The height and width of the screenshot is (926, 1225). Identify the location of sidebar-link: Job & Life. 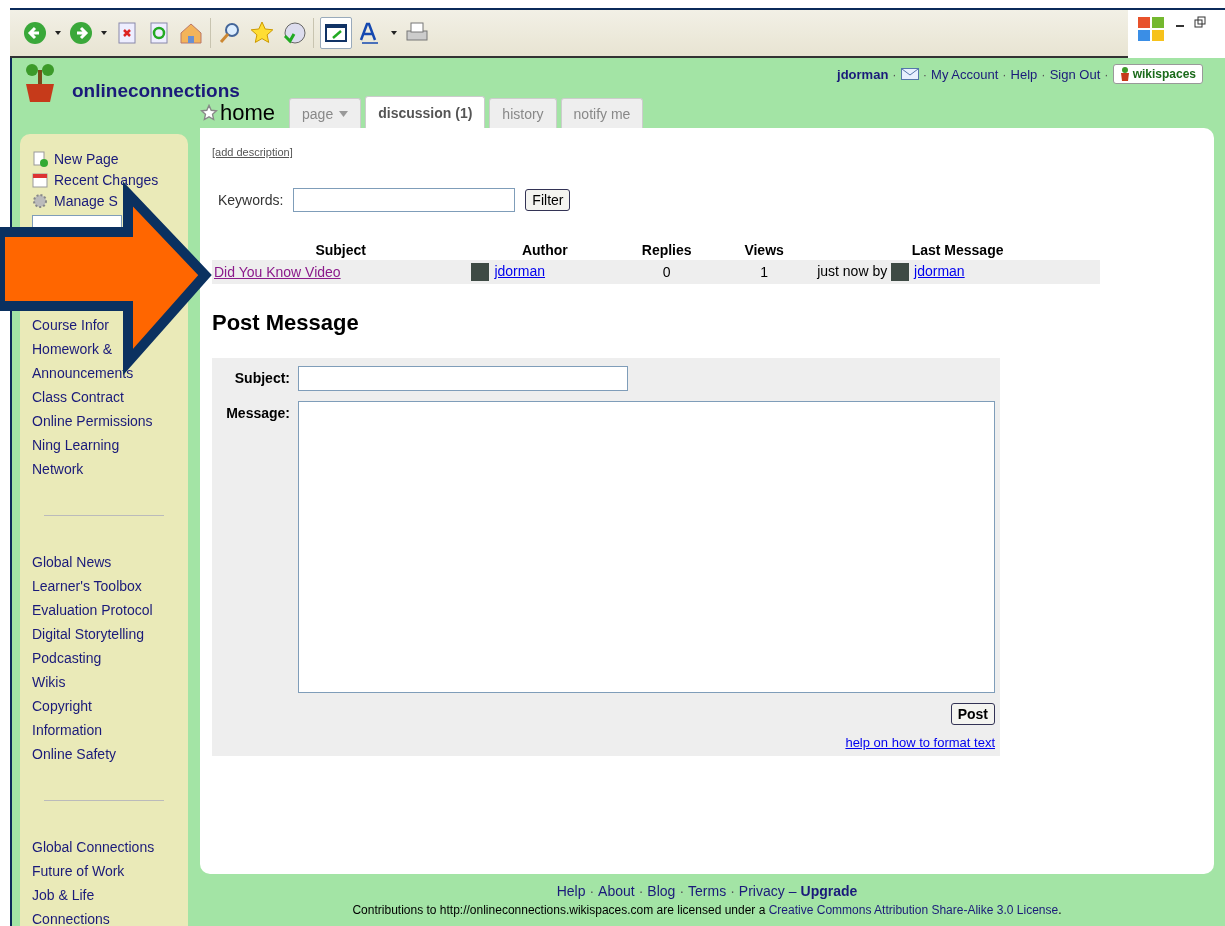
(63, 895).